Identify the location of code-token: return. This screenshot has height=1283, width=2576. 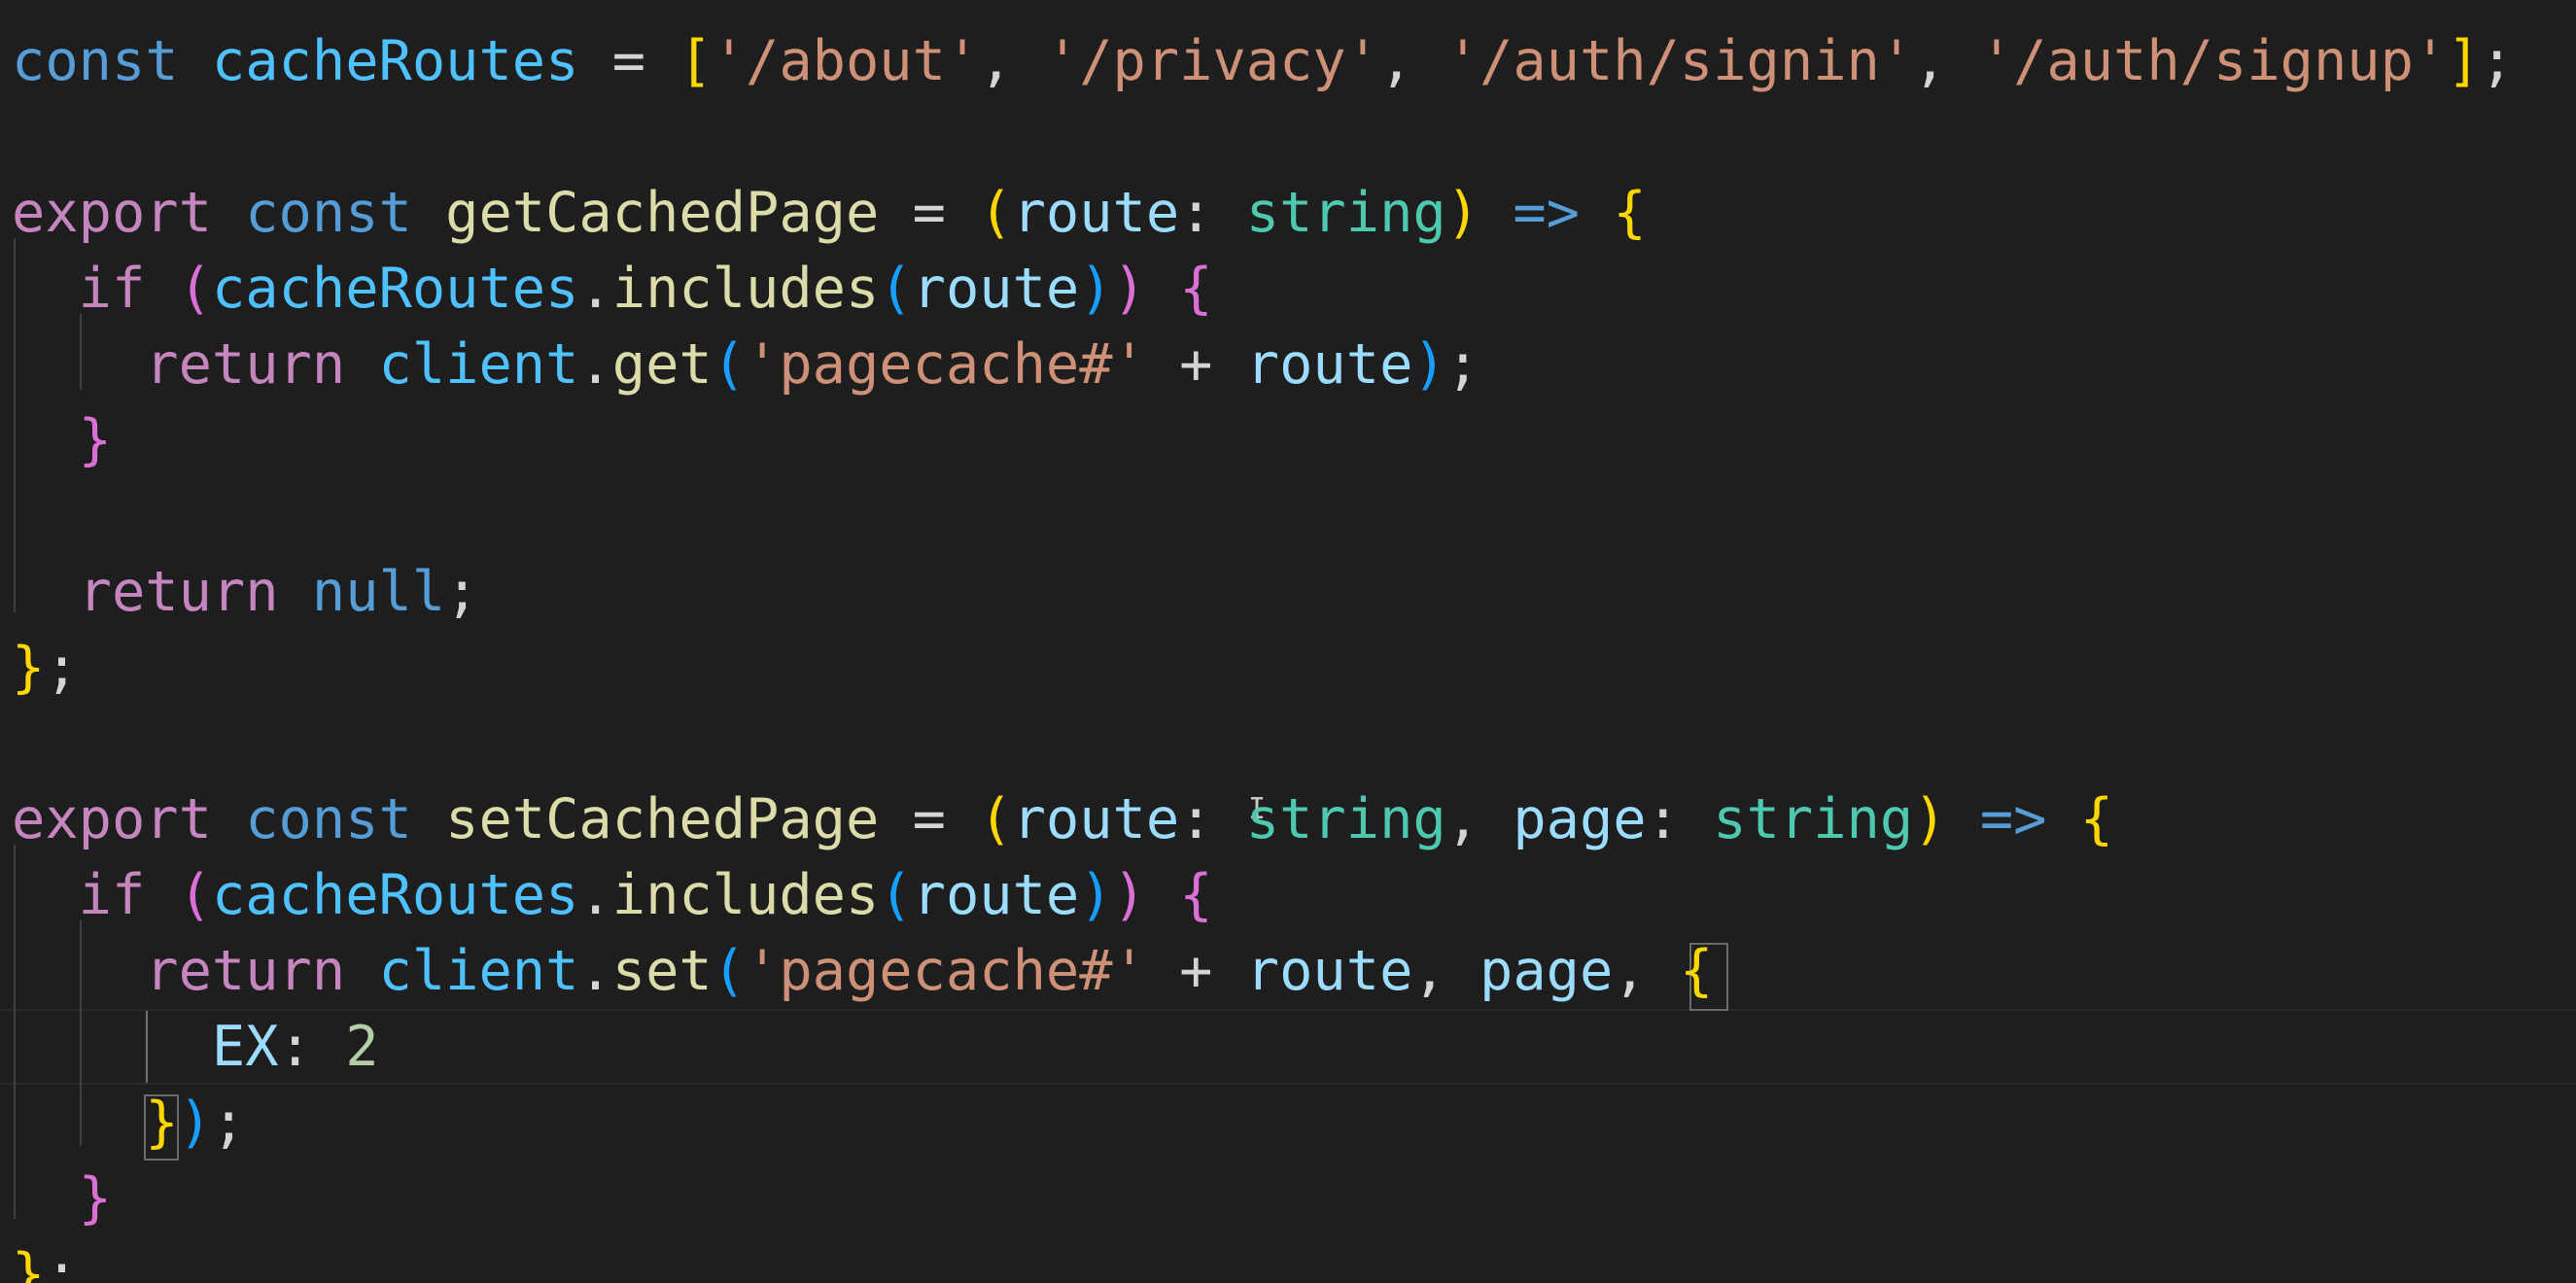
(178, 592).